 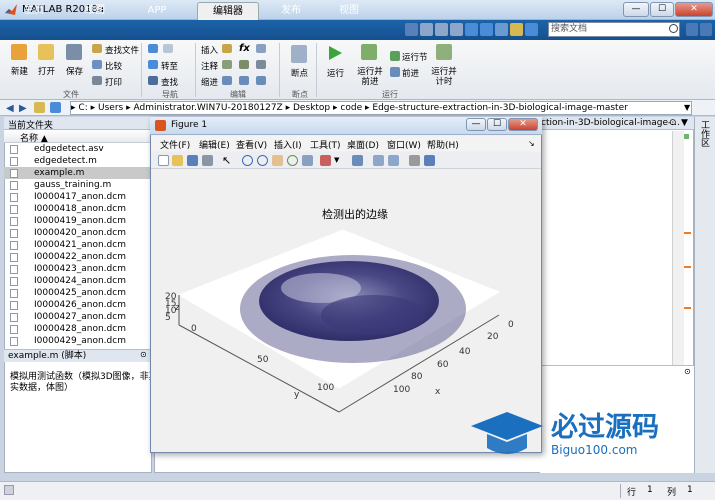 What do you see at coordinates (208, 108) in the screenshot?
I see `path-segment-admin: Administrator.WIN7U-20180127Z` at bounding box center [208, 108].